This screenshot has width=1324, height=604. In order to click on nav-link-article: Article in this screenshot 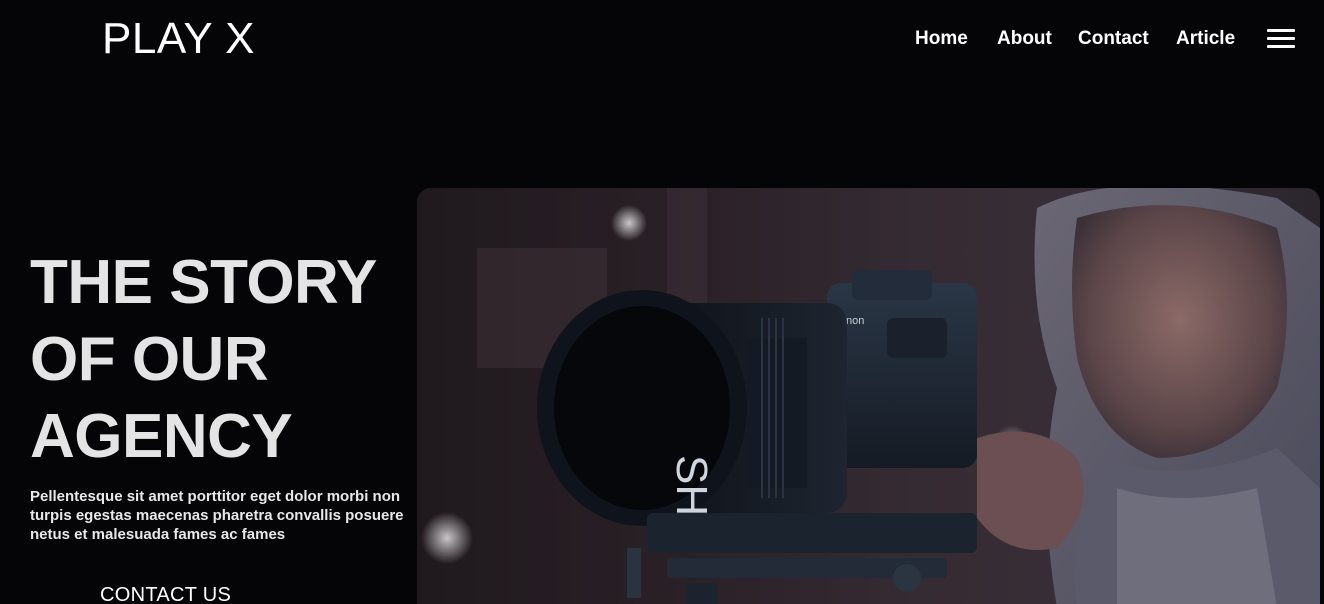, I will do `click(1205, 39)`.